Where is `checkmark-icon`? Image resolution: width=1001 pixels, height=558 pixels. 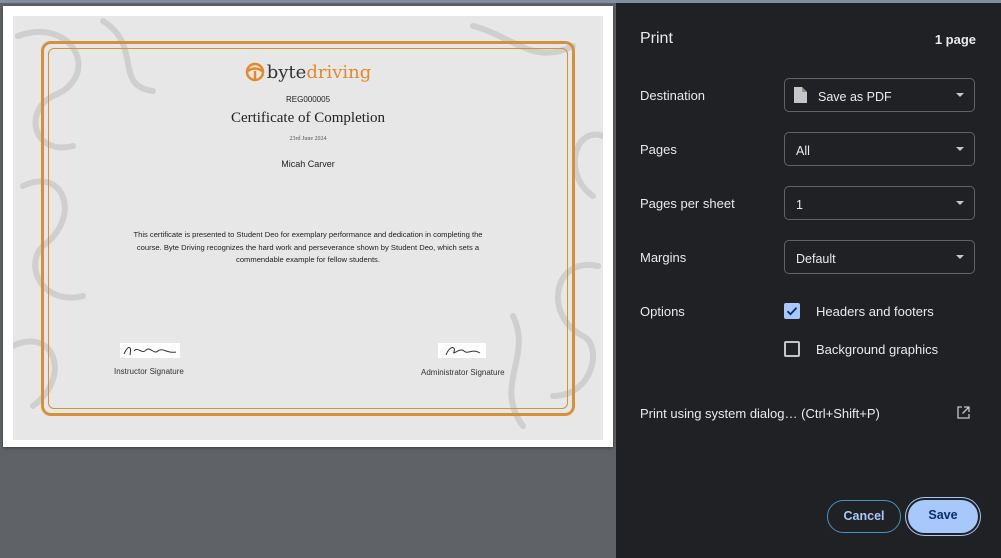
checkmark-icon is located at coordinates (792, 311).